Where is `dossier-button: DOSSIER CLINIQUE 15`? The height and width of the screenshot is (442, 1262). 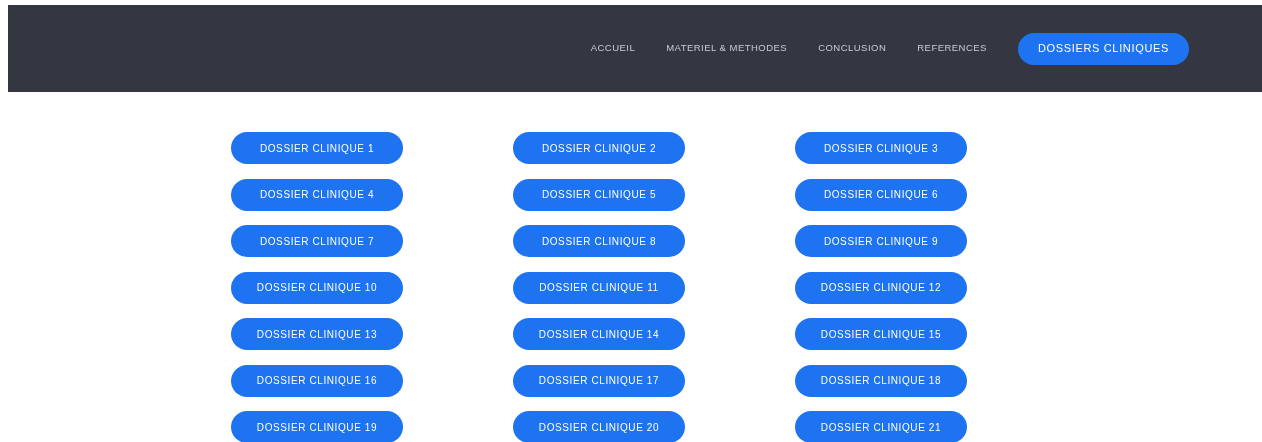 dossier-button: DOSSIER CLINIQUE 15 is located at coordinates (881, 334).